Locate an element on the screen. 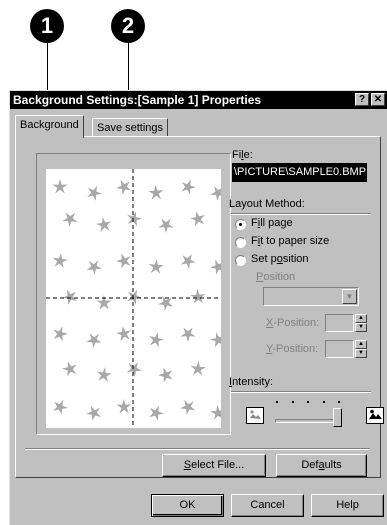 This screenshot has width=387, height=525. picture-light-icon is located at coordinates (255, 415).